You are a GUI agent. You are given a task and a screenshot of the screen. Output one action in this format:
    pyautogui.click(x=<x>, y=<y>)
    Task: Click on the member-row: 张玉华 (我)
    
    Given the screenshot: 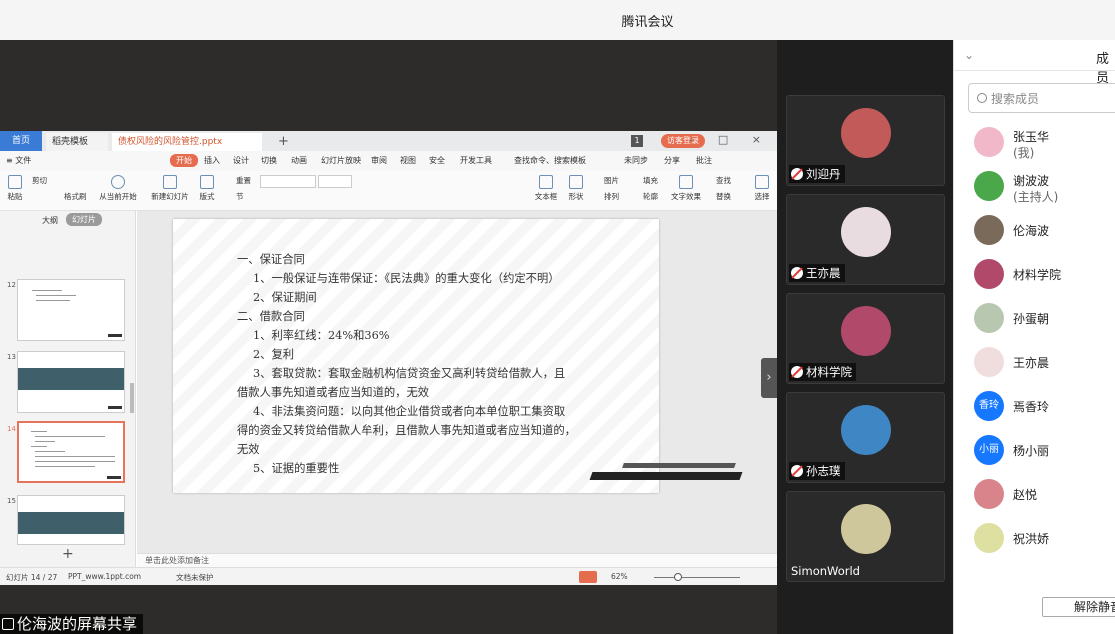 What is the action you would take?
    pyautogui.click(x=1034, y=143)
    